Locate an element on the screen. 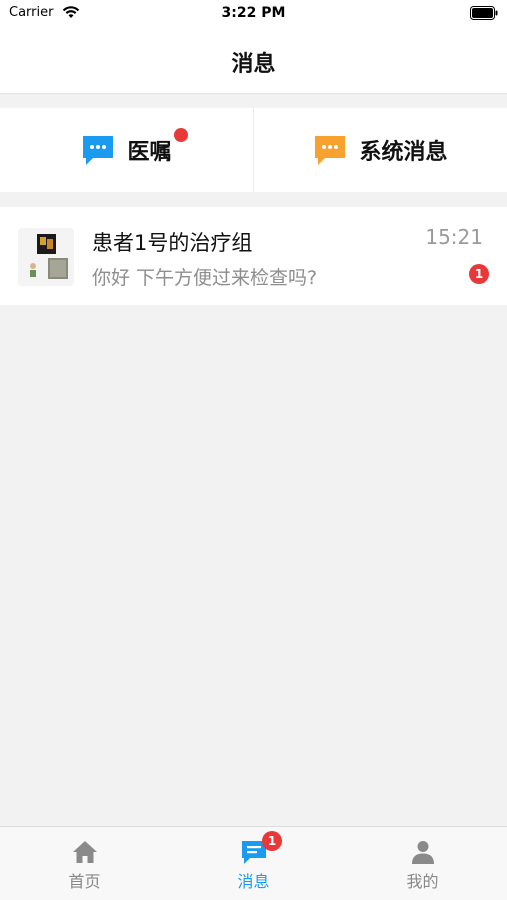 Image resolution: width=507 pixels, height=900 pixels. tab-label: 消息 is located at coordinates (253, 881).